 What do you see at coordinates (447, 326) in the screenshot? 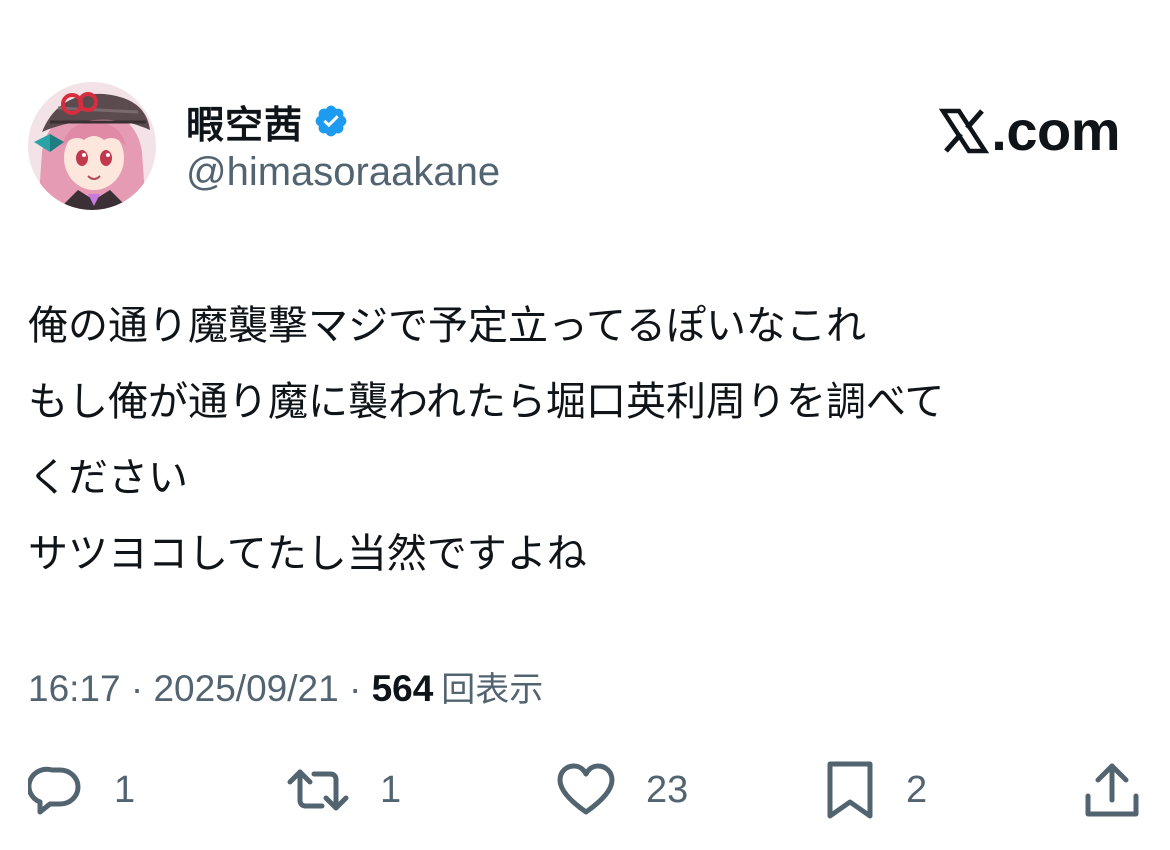
I see `tweet-line: 俺の通り魔襲撃マジで予定立ってるぽいなこれ` at bounding box center [447, 326].